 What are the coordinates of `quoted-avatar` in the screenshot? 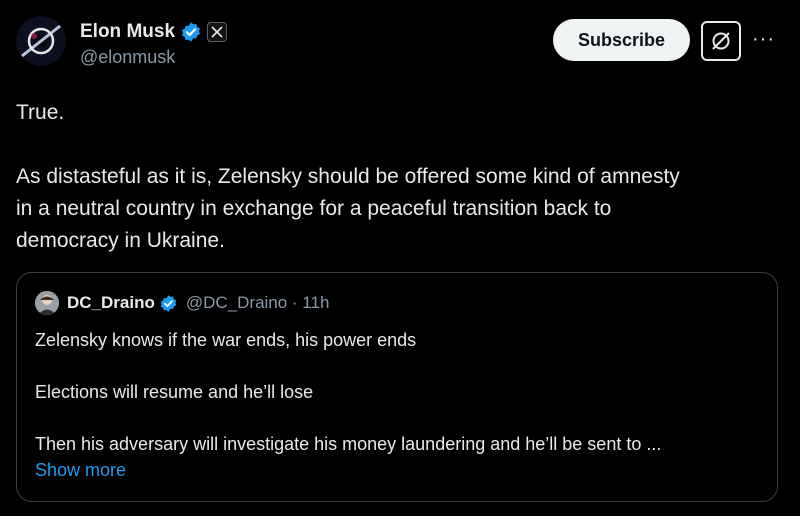 It's located at (47, 303).